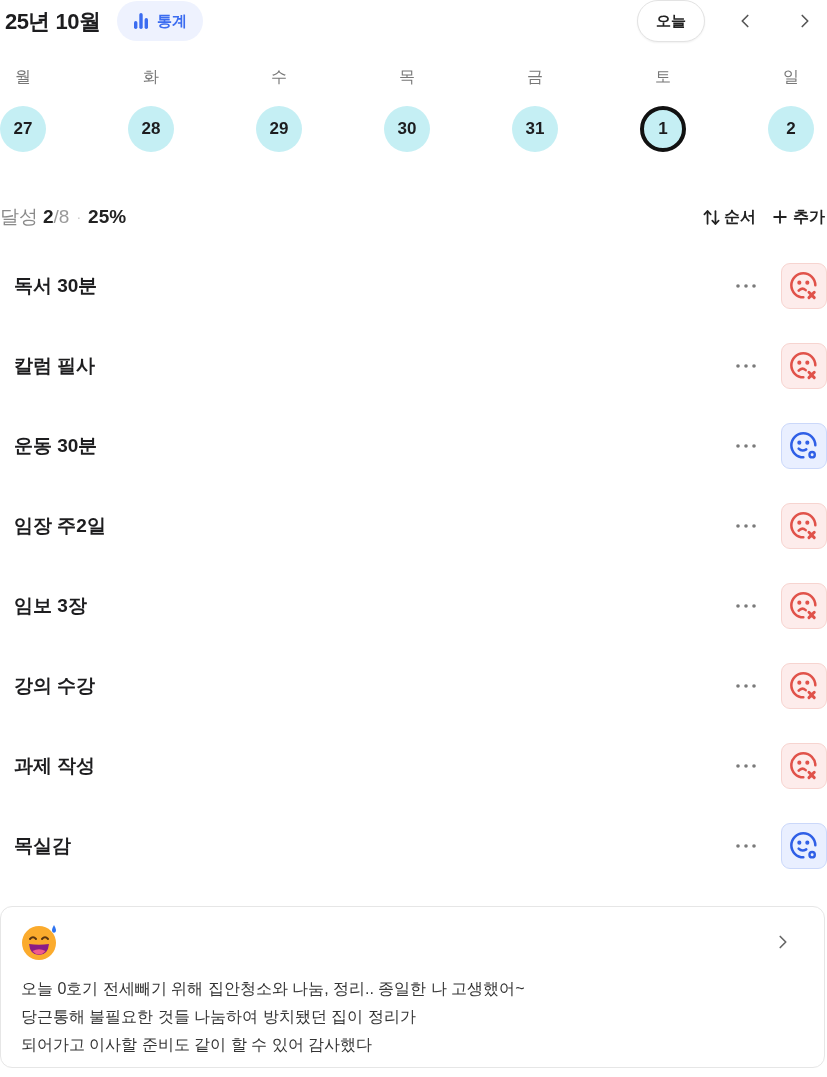 The image size is (827, 1077). I want to click on habit-name: 목실감, so click(42, 845).